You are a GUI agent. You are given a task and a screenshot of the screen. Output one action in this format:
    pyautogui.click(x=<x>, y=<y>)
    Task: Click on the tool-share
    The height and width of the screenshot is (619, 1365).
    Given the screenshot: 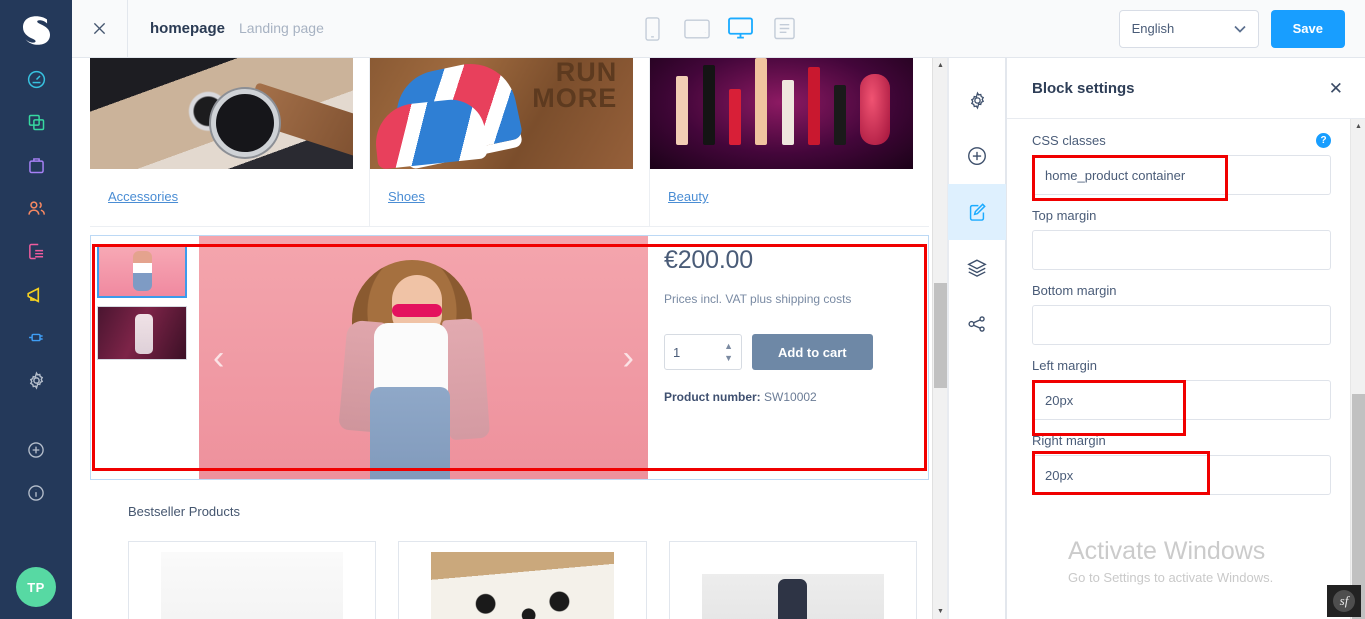 What is the action you would take?
    pyautogui.click(x=977, y=324)
    